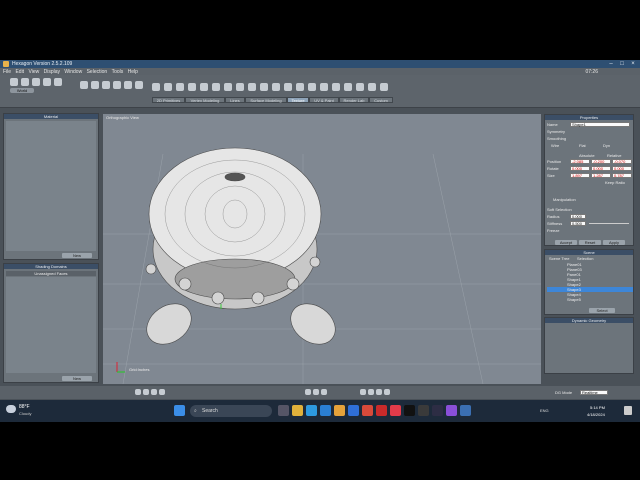  I want to click on tab-selection: Selection, so click(585, 258).